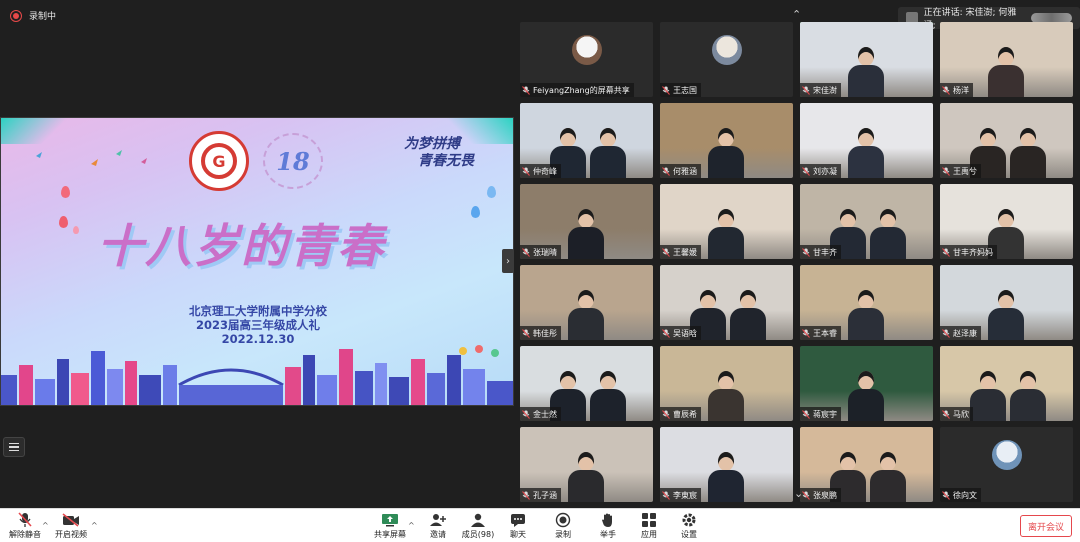 The image size is (1080, 542). I want to click on participant-label: 杨洋, so click(956, 90).